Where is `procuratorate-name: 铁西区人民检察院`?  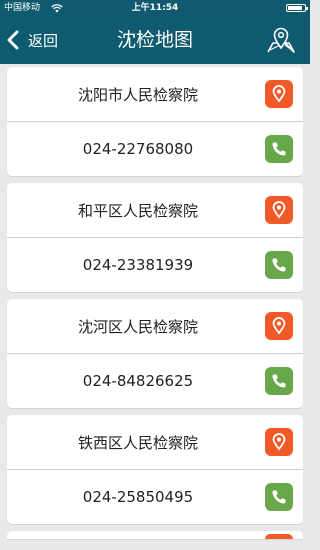
procuratorate-name: 铁西区人民检察院 is located at coordinates (137, 442).